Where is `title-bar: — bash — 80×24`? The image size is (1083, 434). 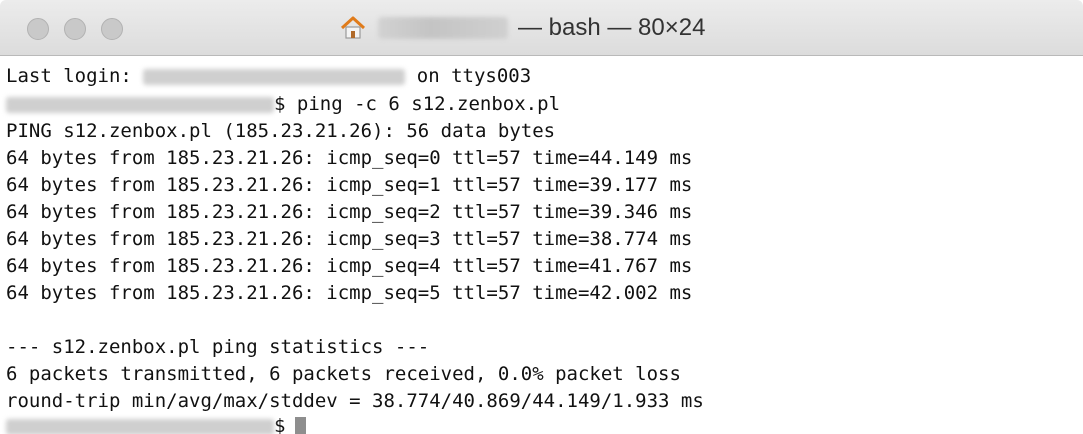 title-bar: — bash — 80×24 is located at coordinates (541, 28).